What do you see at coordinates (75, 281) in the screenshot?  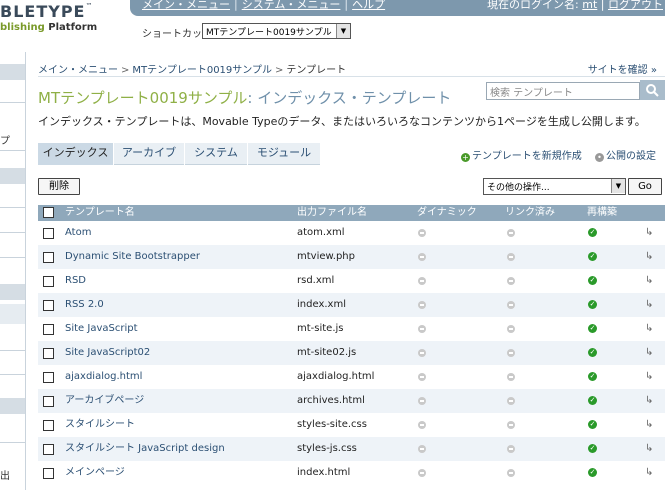 I see `template-name-link: RSD` at bounding box center [75, 281].